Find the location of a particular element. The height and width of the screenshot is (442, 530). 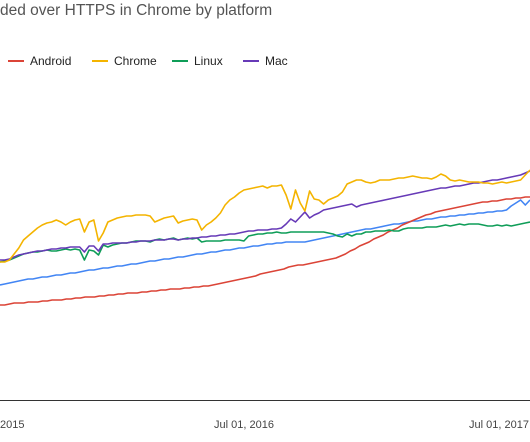

x-tick-label: Jul 01, 2016 is located at coordinates (244, 425).